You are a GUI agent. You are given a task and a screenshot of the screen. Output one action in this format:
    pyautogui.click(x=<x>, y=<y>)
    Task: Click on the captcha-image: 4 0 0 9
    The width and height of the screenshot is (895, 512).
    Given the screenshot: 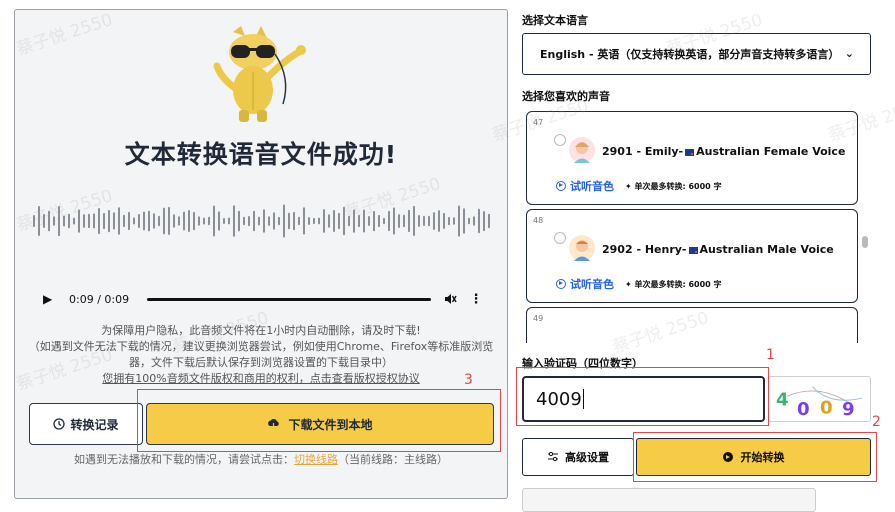 What is the action you would take?
    pyautogui.click(x=819, y=399)
    